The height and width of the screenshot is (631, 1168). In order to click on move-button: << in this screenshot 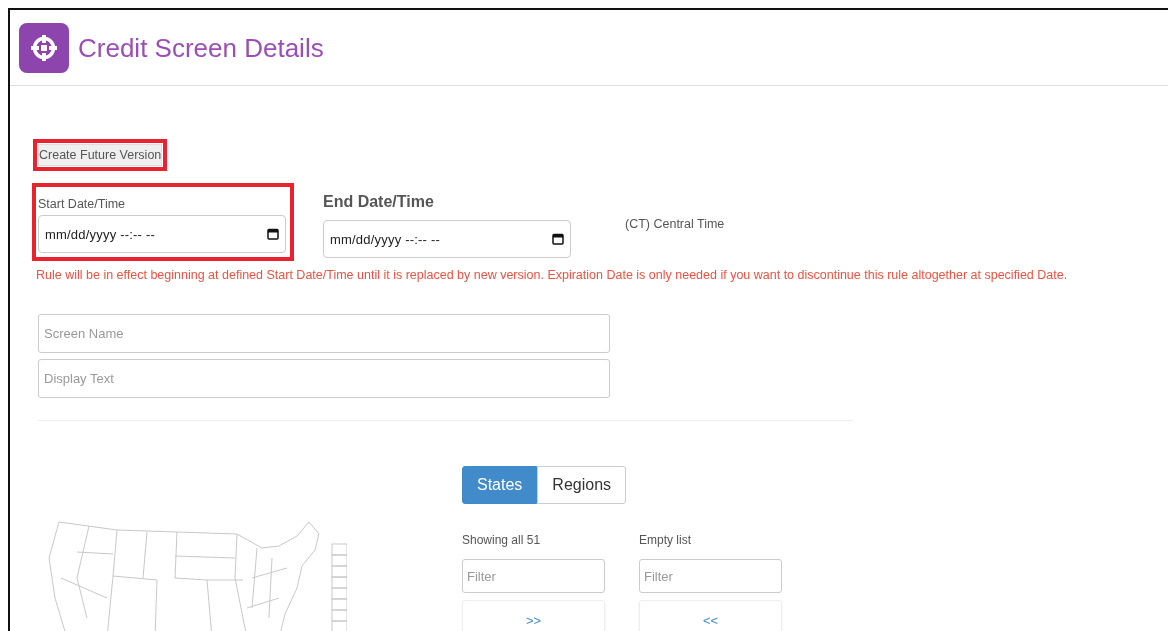, I will do `click(710, 615)`.